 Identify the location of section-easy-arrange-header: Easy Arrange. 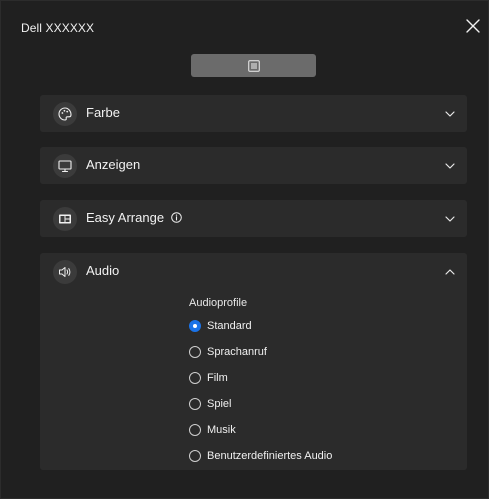
(253, 218).